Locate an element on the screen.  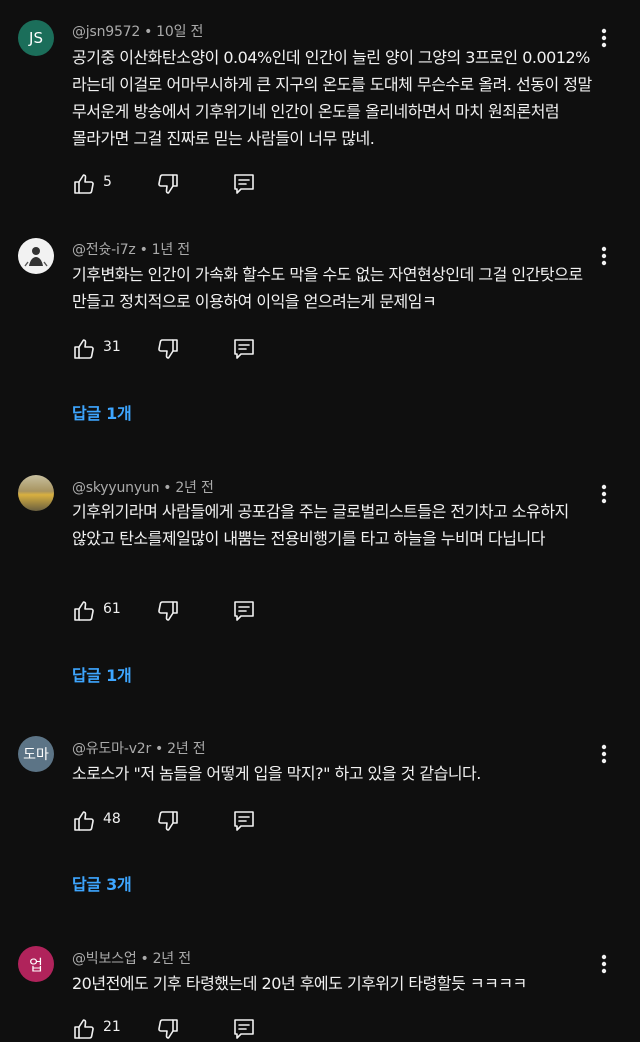
like-button: 31 is located at coordinates (107, 349).